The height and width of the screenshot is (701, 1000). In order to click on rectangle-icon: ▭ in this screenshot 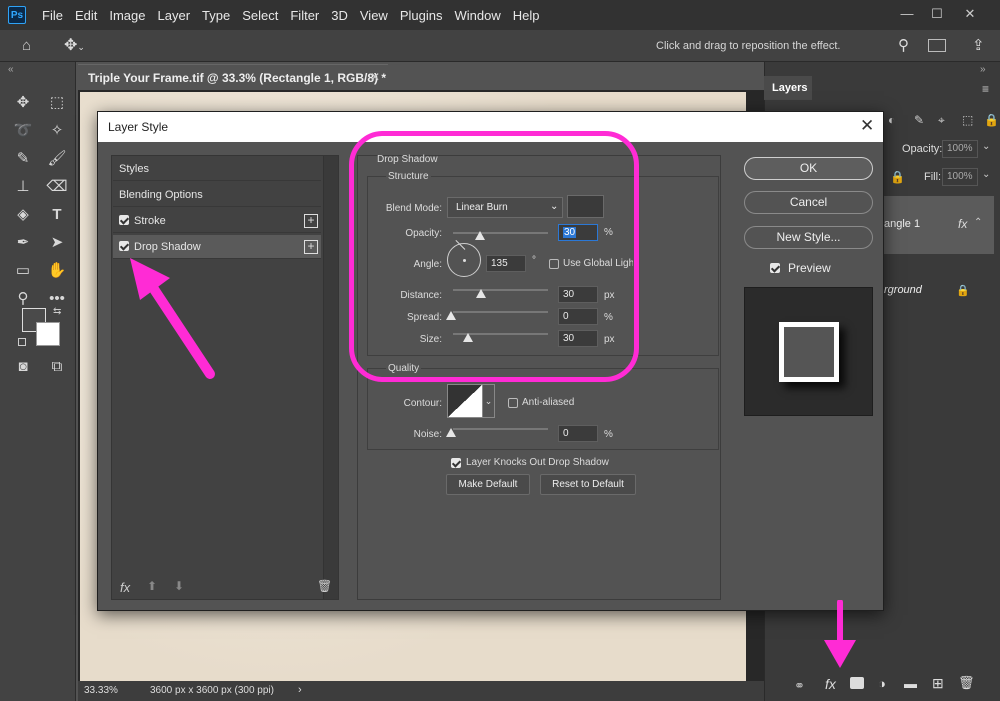, I will do `click(23, 271)`.